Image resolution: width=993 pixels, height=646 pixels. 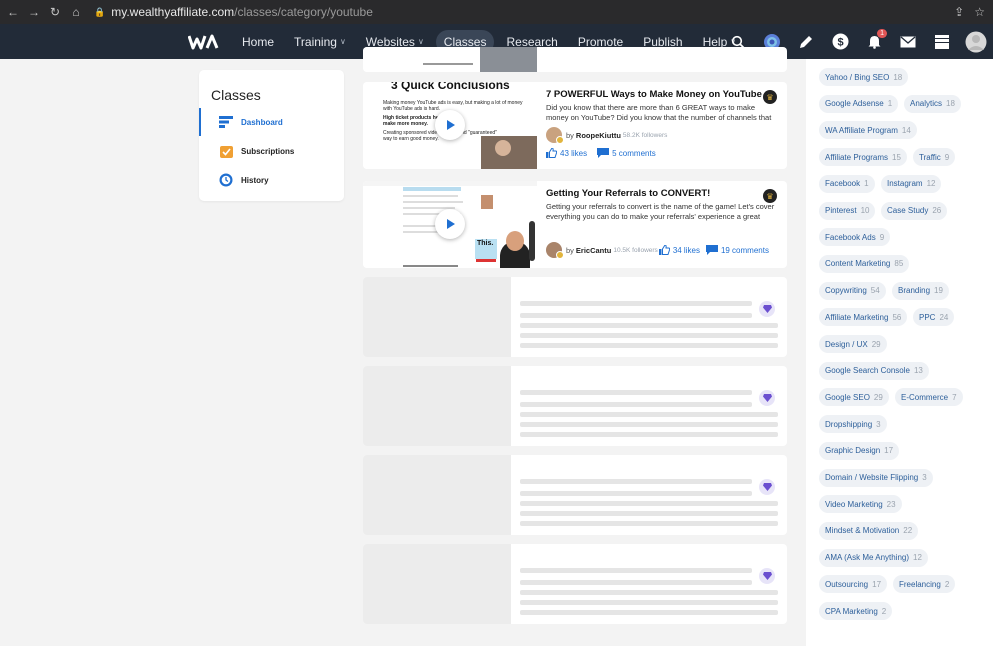 What do you see at coordinates (852, 290) in the screenshot?
I see `category-tag: Copywriting 54` at bounding box center [852, 290].